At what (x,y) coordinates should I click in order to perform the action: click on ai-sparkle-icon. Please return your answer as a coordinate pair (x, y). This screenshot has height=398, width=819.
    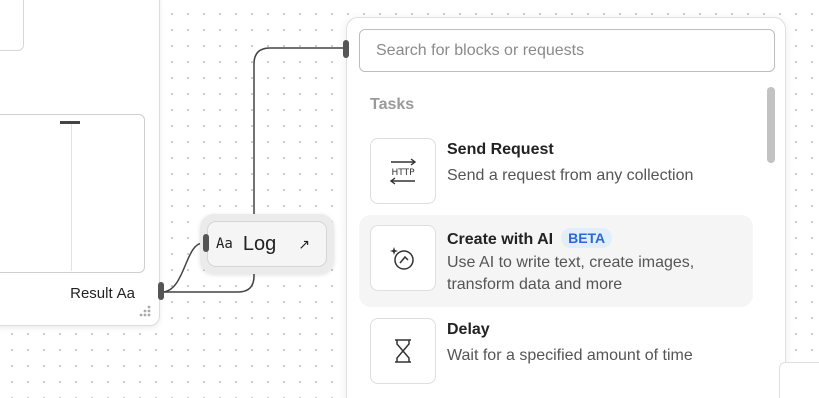
    Looking at the image, I should click on (403, 258).